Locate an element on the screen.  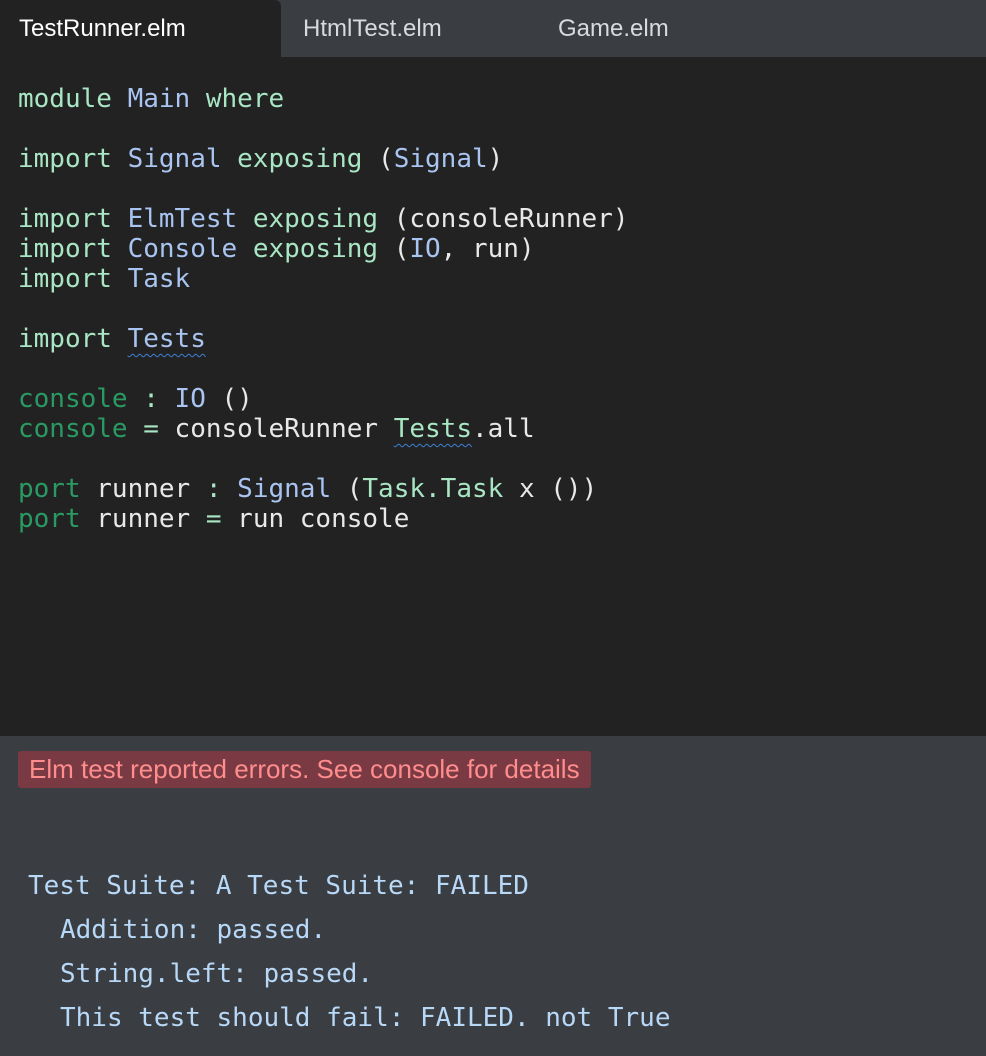
test-suite-result: Test Suite: A Test Suite: FAILED is located at coordinates (278, 886).